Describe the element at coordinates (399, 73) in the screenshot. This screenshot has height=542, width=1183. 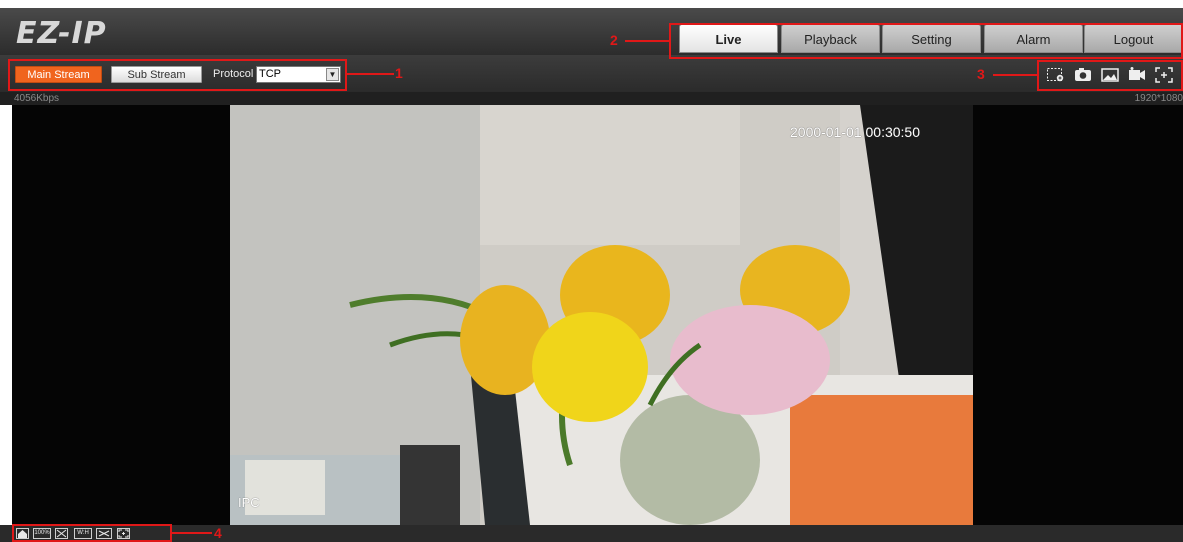
I see `callout-number-1: 1` at that location.